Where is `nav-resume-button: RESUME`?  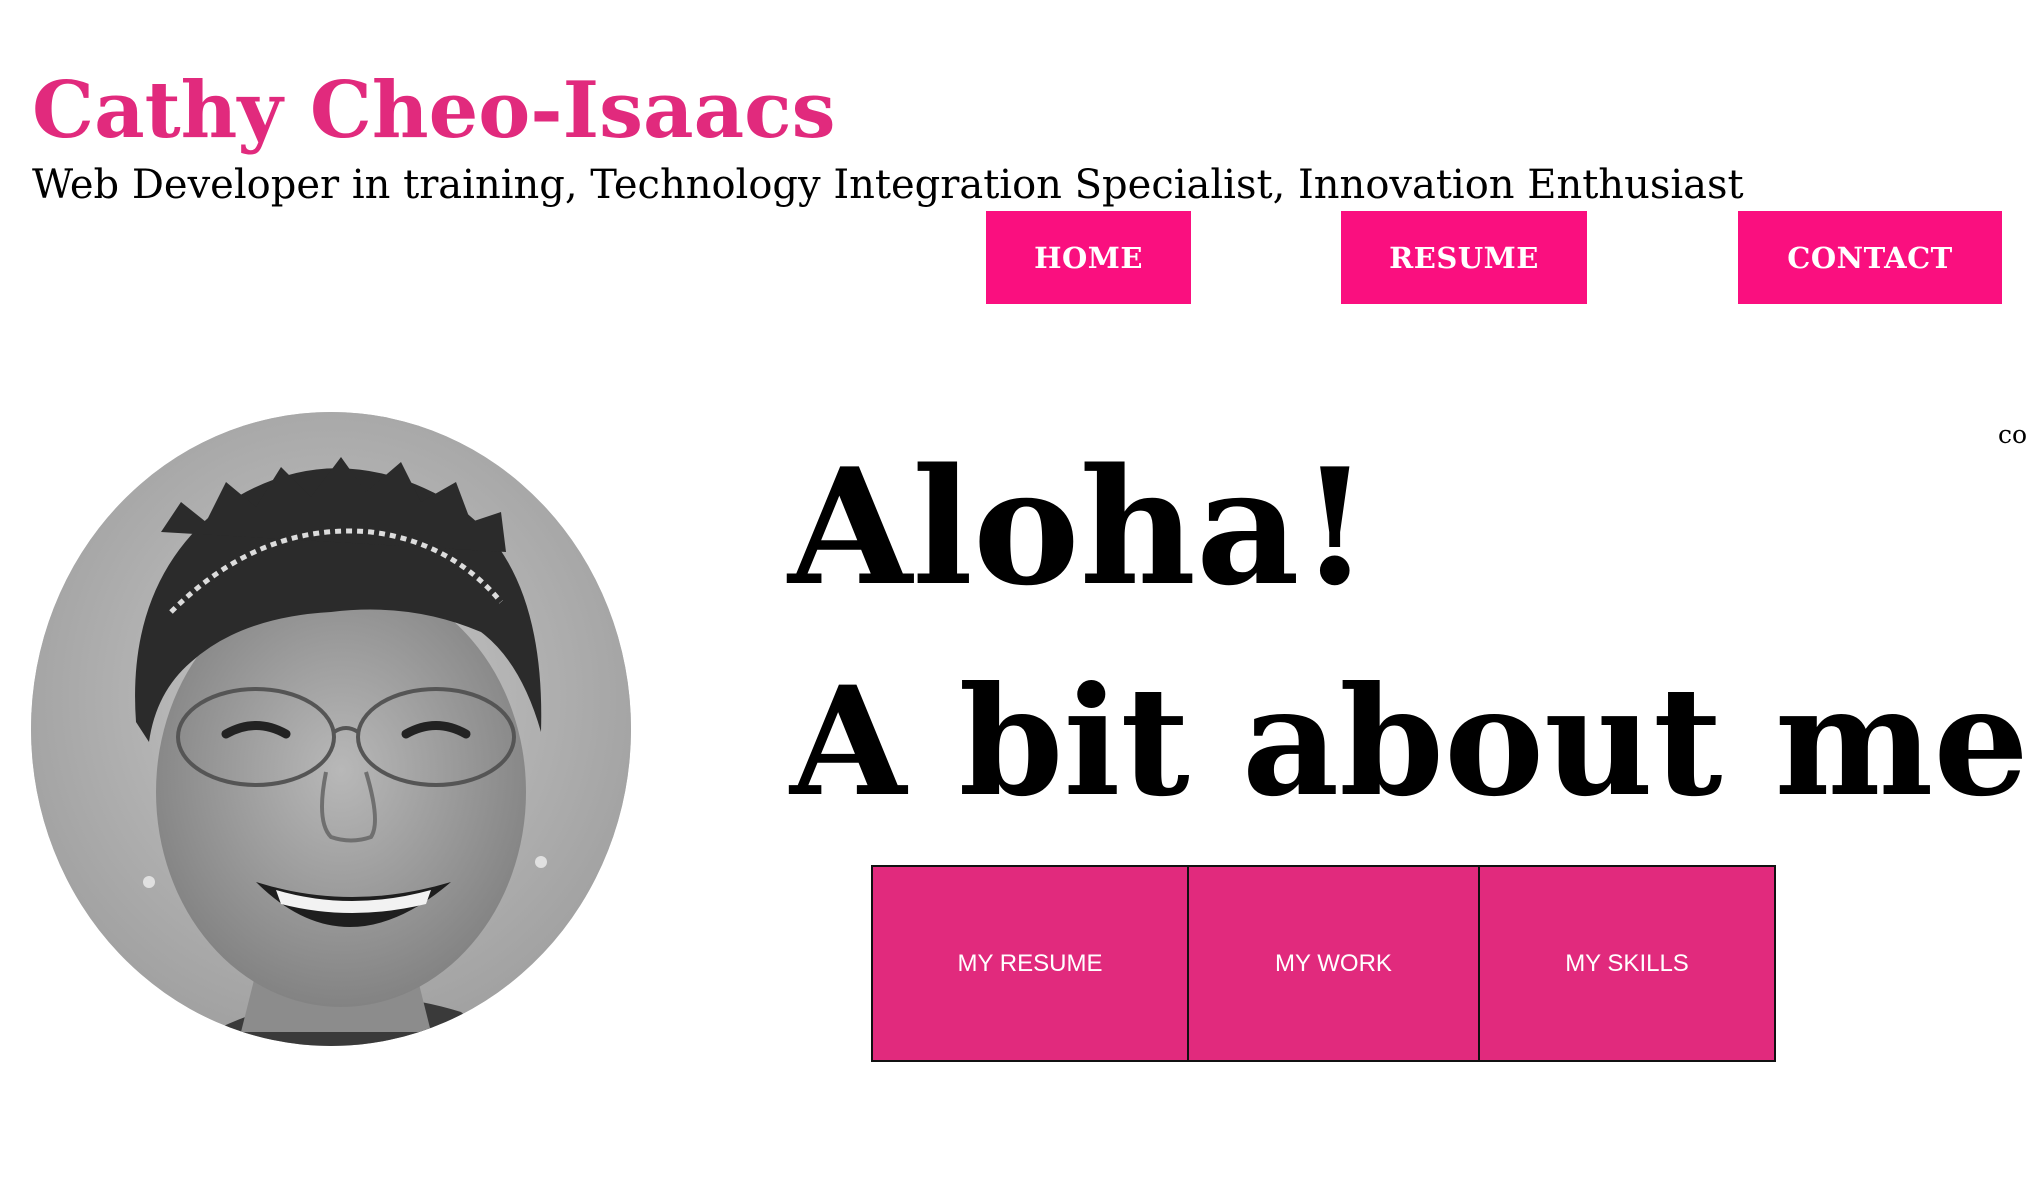
nav-resume-button: RESUME is located at coordinates (1464, 257).